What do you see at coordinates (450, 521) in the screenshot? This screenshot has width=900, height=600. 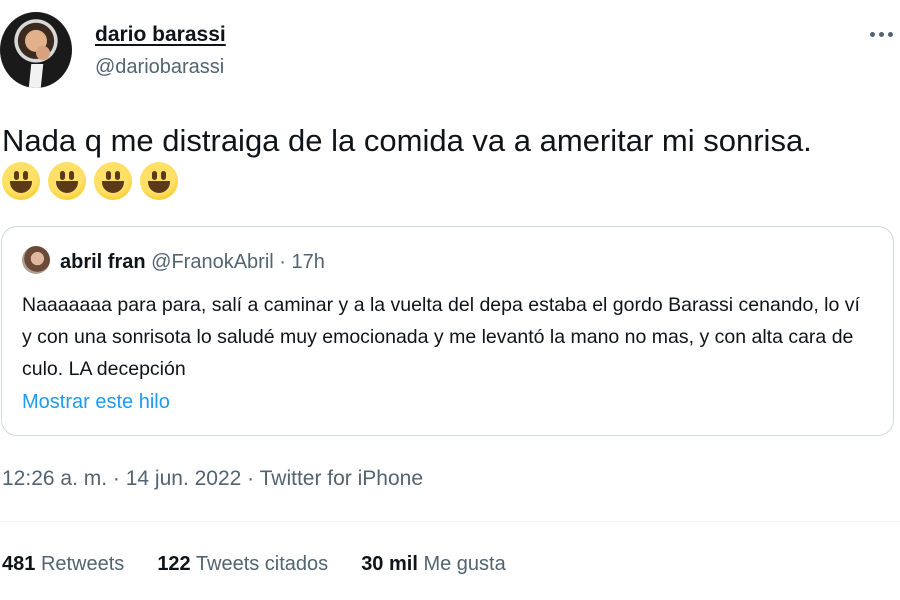 I see `divider` at bounding box center [450, 521].